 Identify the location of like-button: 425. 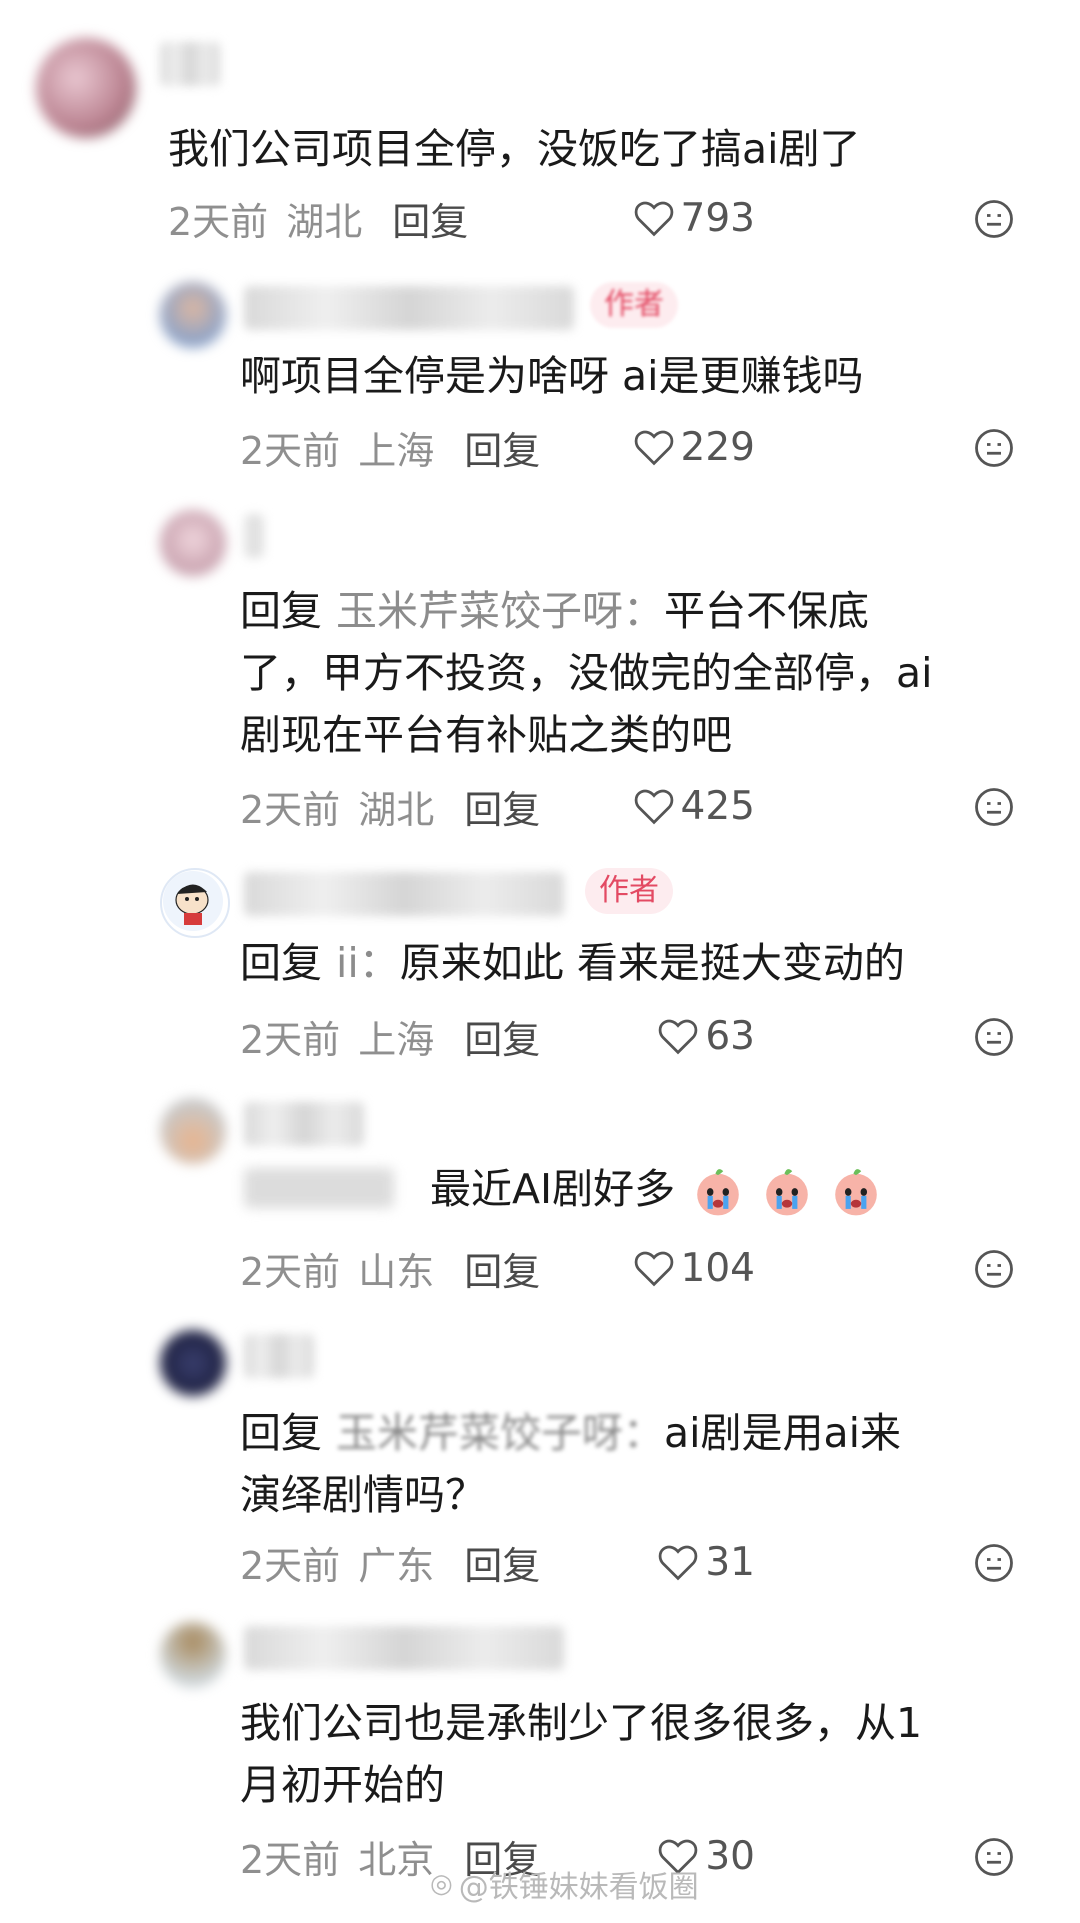
(694, 806).